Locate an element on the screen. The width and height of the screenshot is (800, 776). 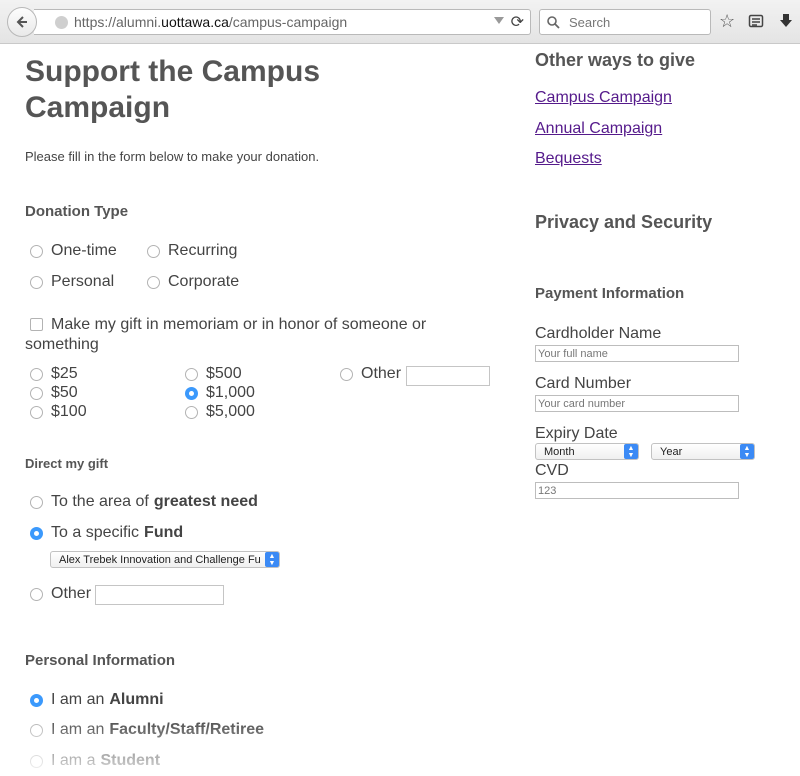
expiry-year-select: Year ▲ ▼ is located at coordinates (703, 451).